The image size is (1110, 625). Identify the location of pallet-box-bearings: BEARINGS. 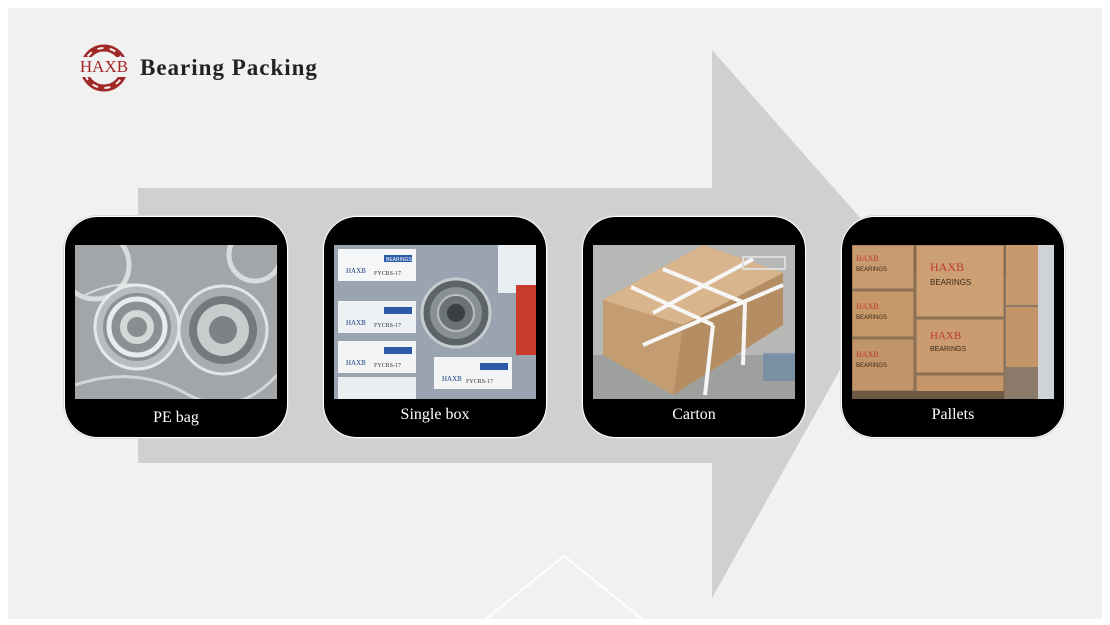
(950, 282).